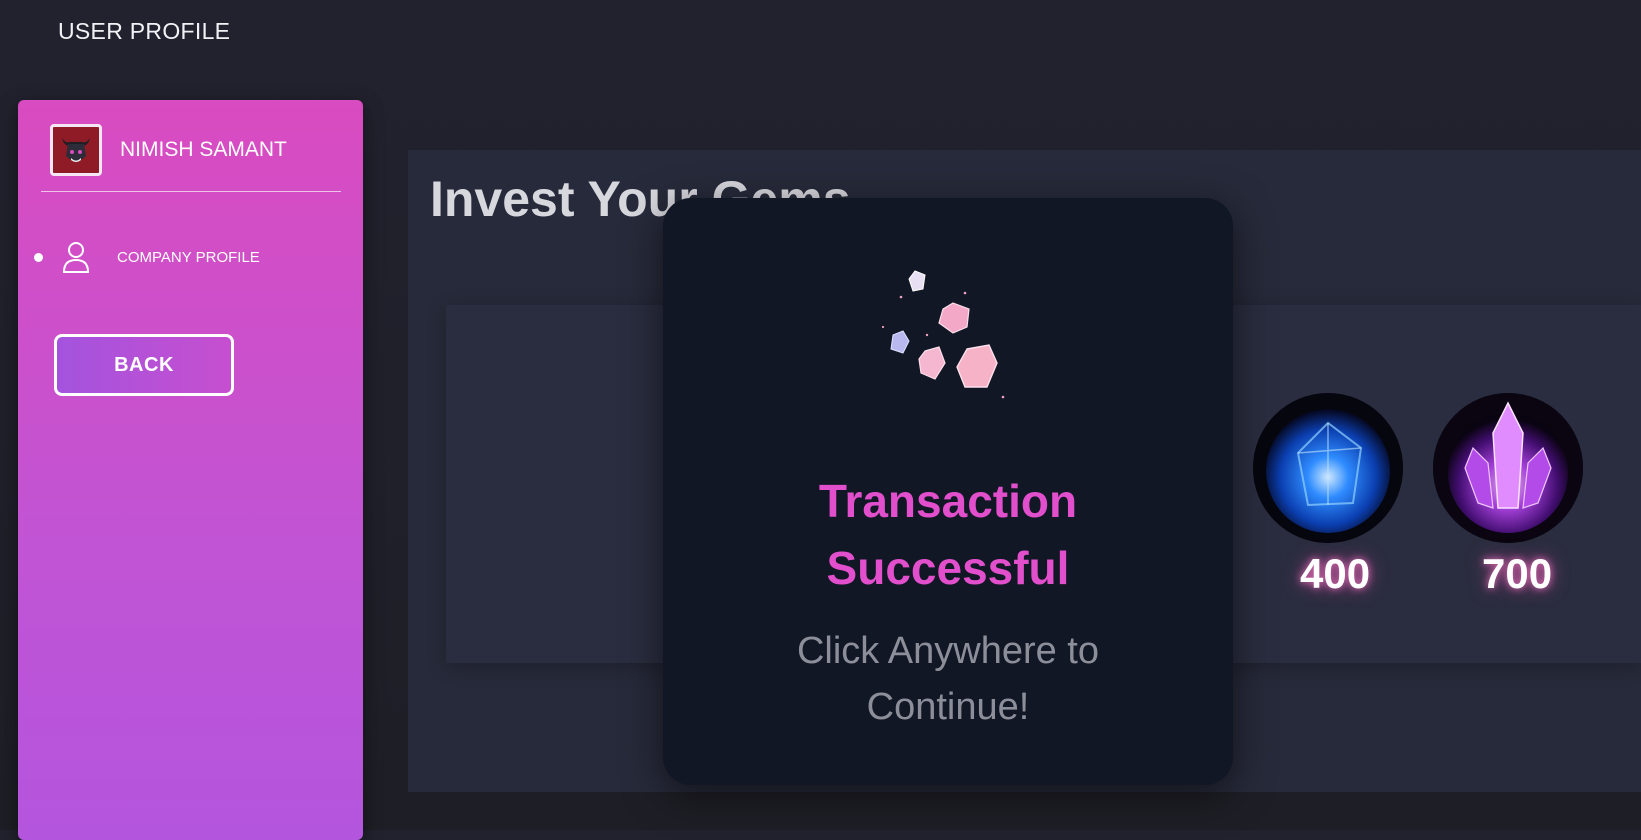  Describe the element at coordinates (188, 257) in the screenshot. I see `sidebar-item-label: COMPANY PROFILE` at that location.